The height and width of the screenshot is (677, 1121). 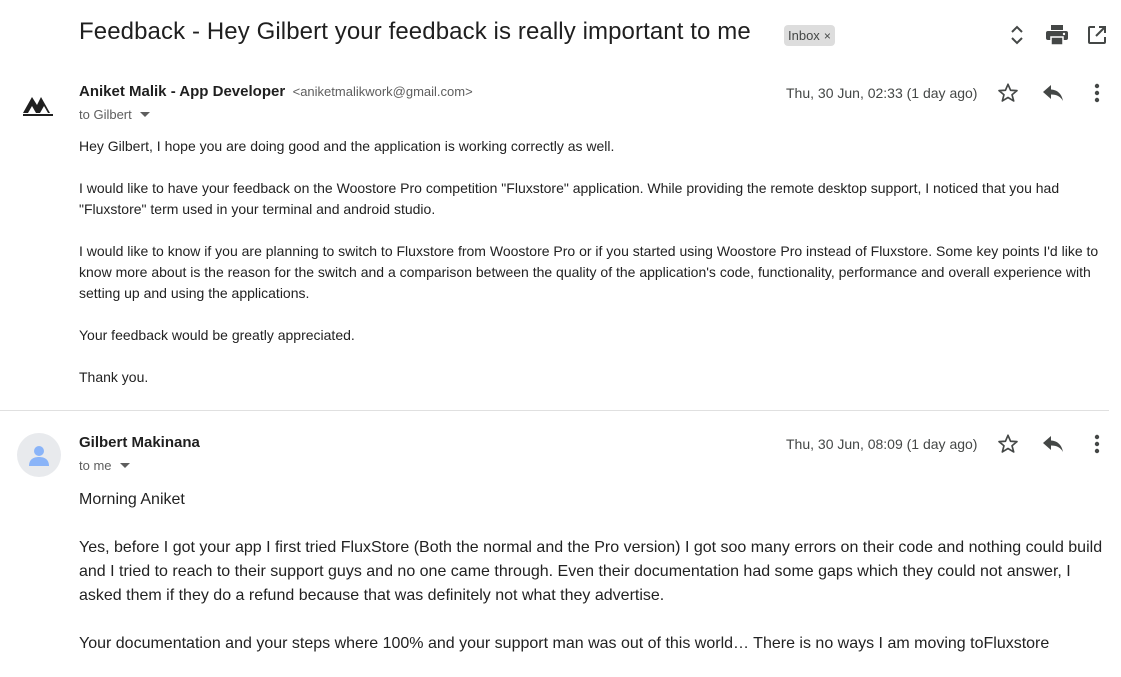 I want to click on recipient-details-toggle: to me, so click(x=104, y=465).